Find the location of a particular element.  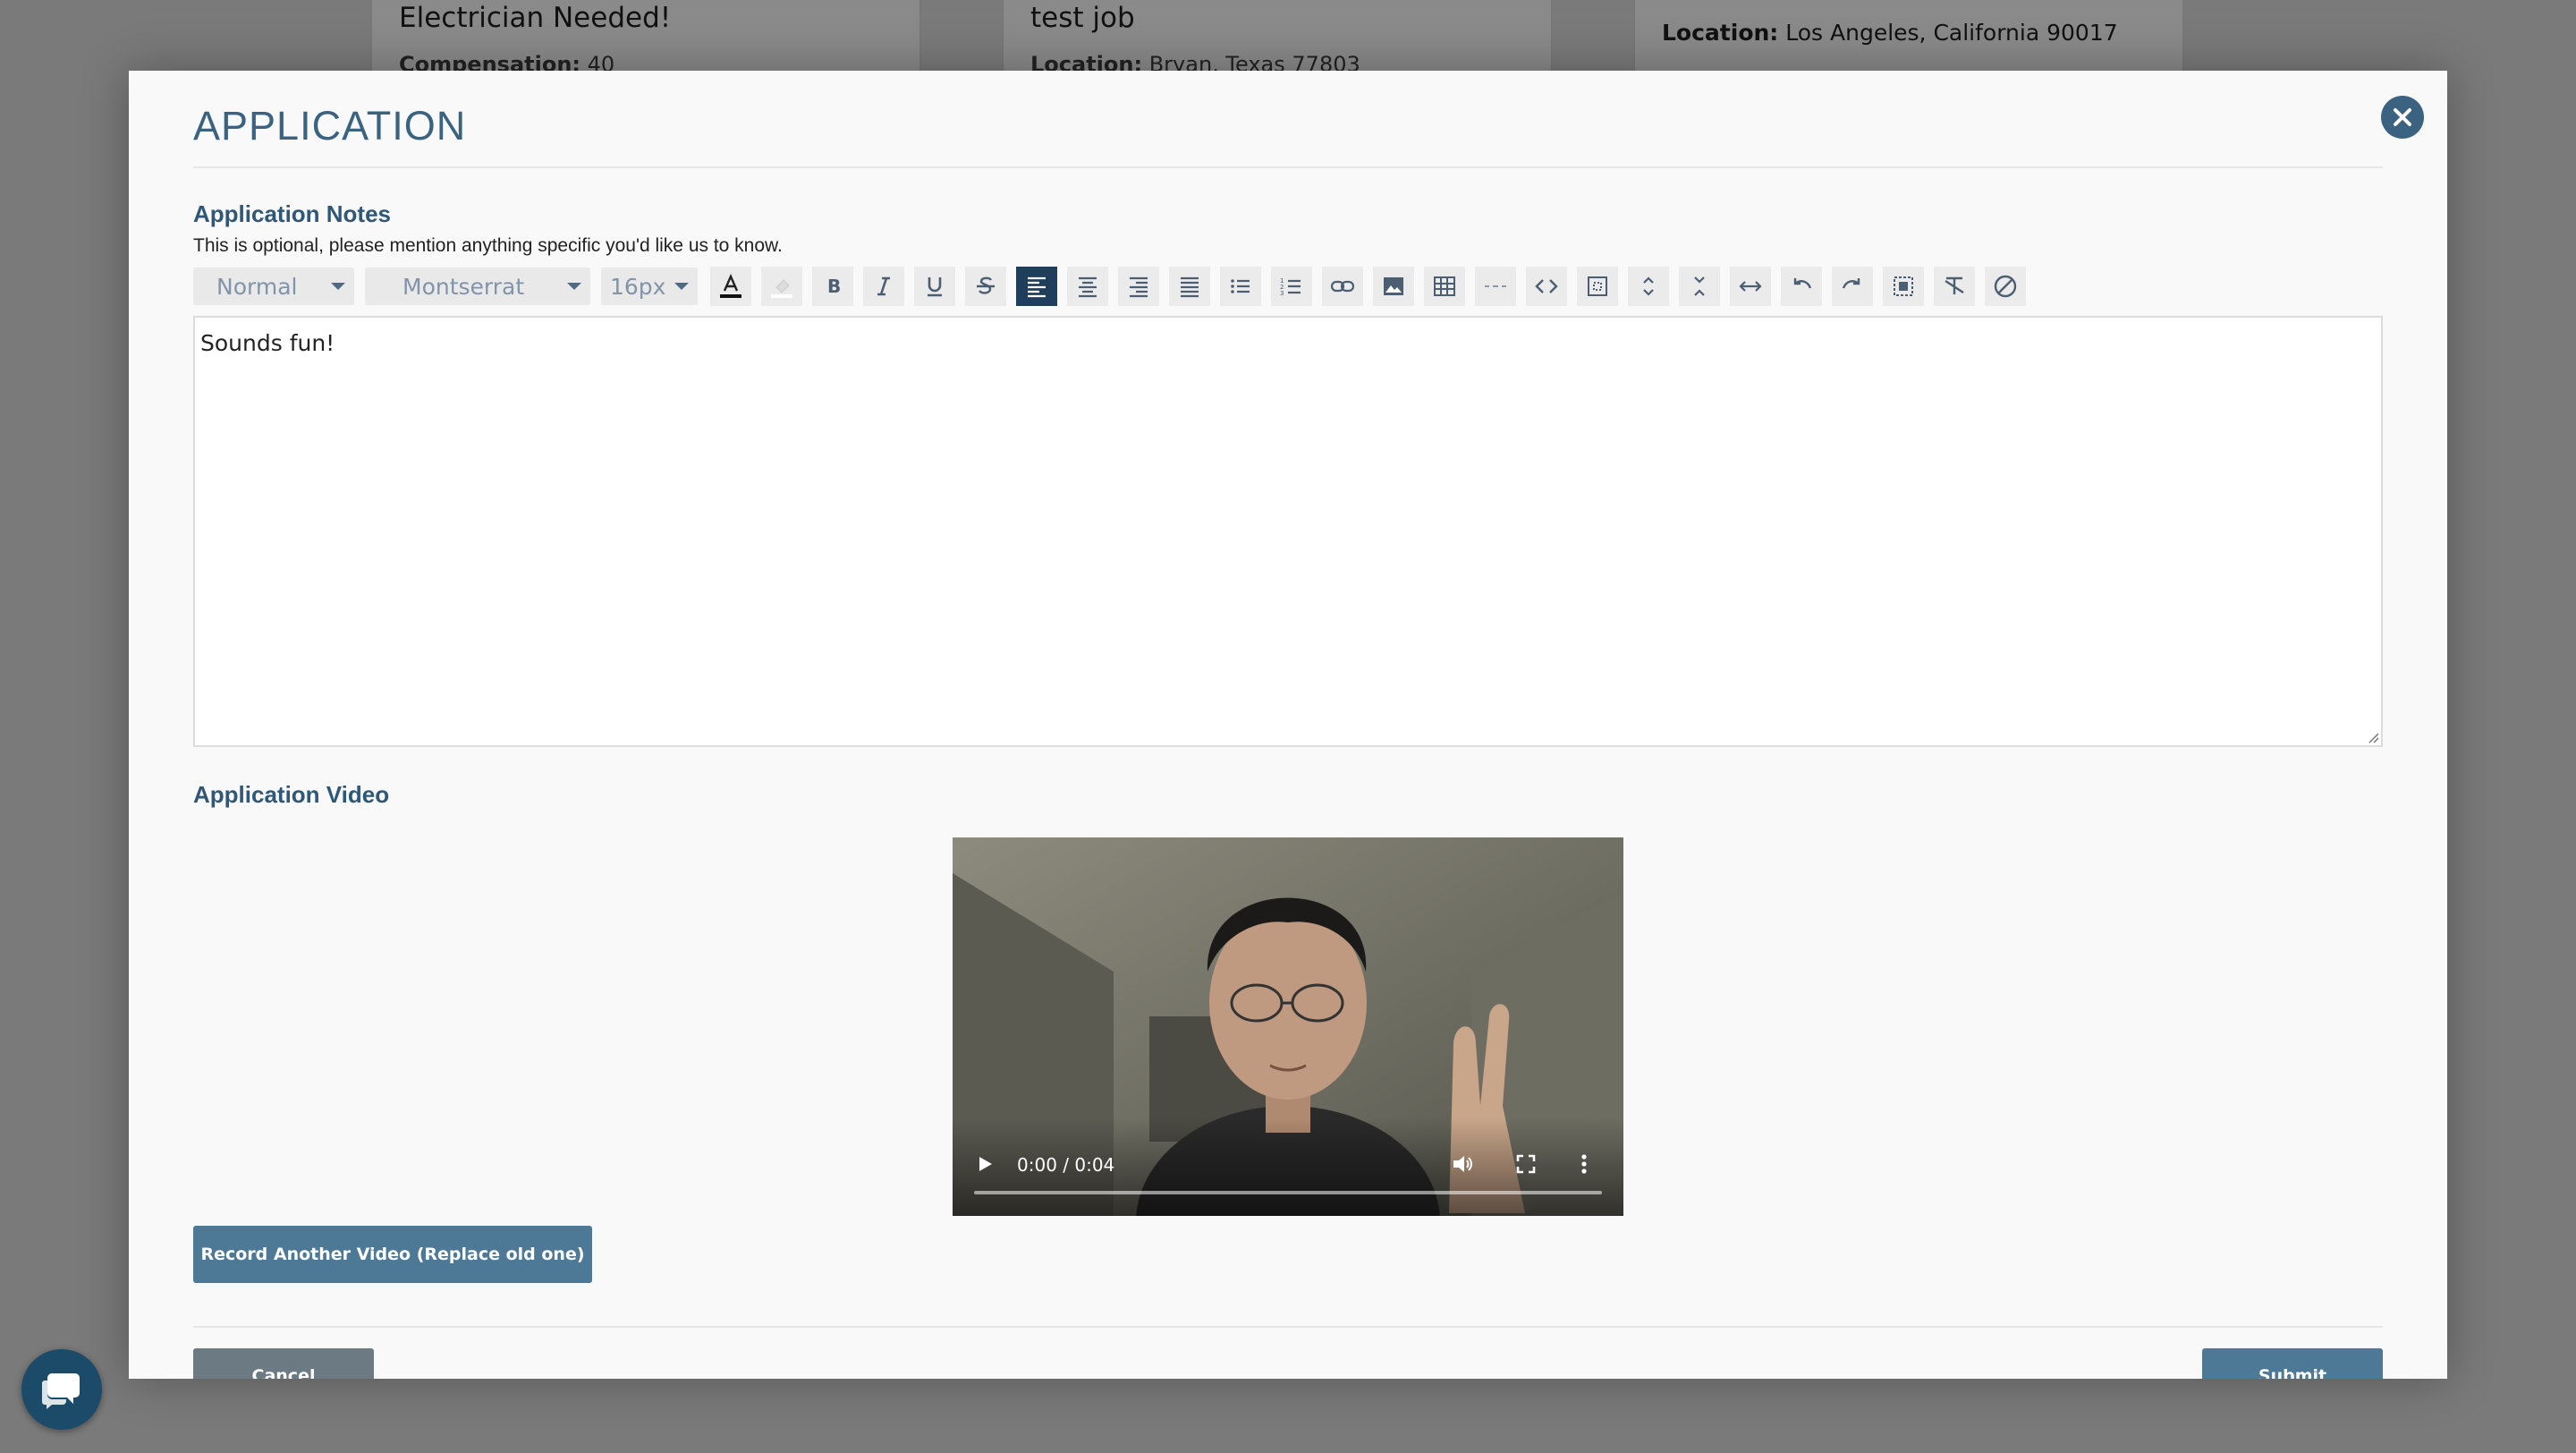

underline-icon is located at coordinates (935, 287).